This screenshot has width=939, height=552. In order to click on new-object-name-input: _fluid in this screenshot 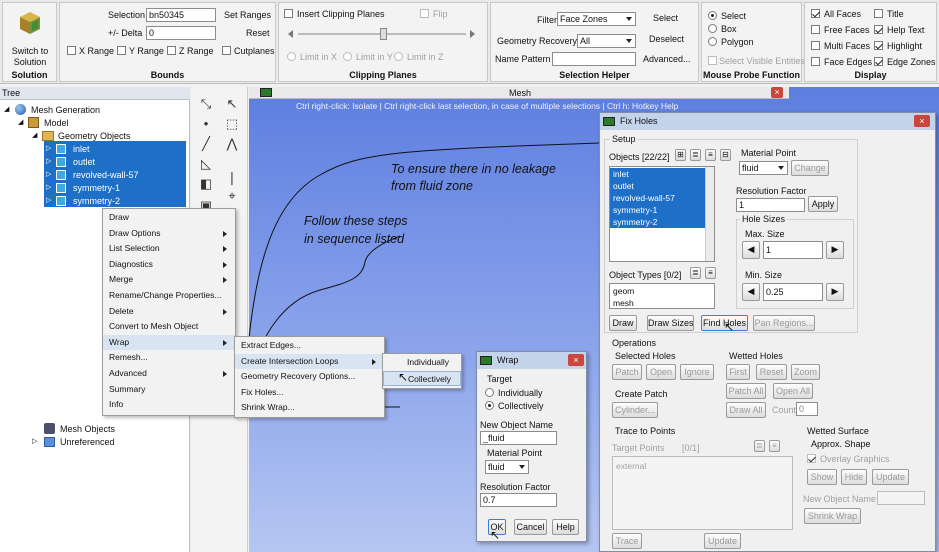, I will do `click(518, 438)`.